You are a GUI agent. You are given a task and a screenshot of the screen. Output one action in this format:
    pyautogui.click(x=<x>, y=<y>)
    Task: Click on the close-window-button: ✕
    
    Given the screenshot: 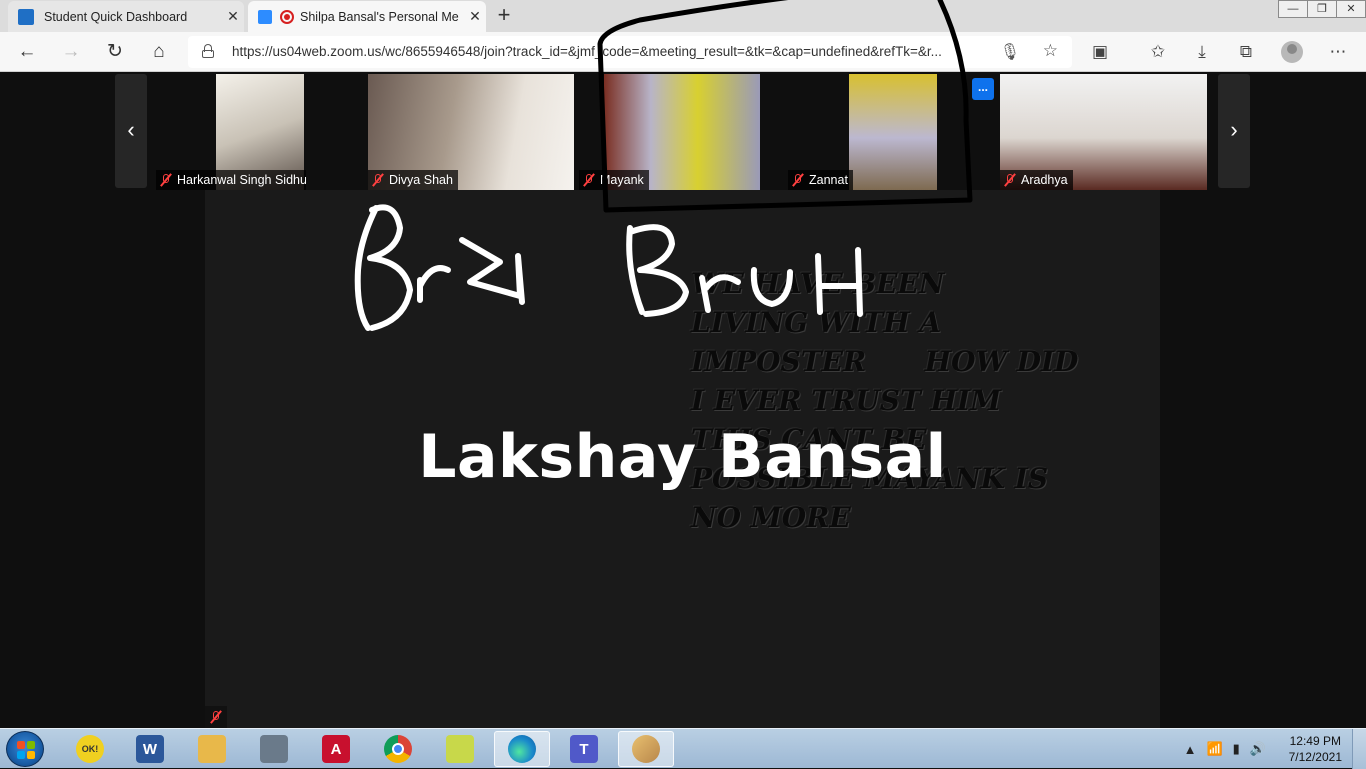 What is the action you would take?
    pyautogui.click(x=1351, y=9)
    